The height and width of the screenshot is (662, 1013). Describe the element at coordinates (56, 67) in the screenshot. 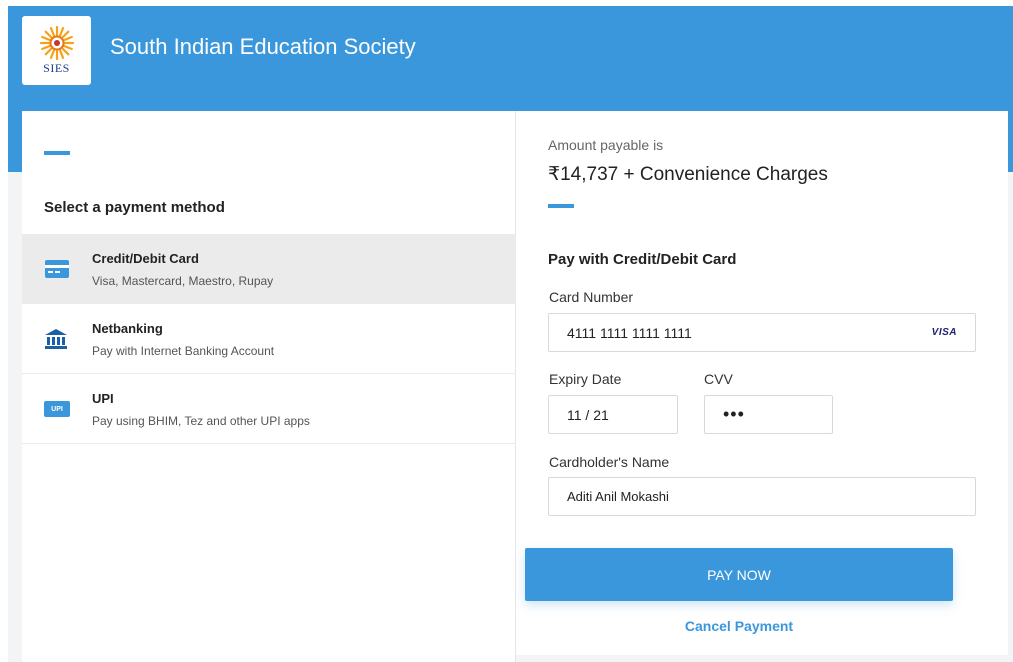

I see `logo-wordmark: SIES` at that location.